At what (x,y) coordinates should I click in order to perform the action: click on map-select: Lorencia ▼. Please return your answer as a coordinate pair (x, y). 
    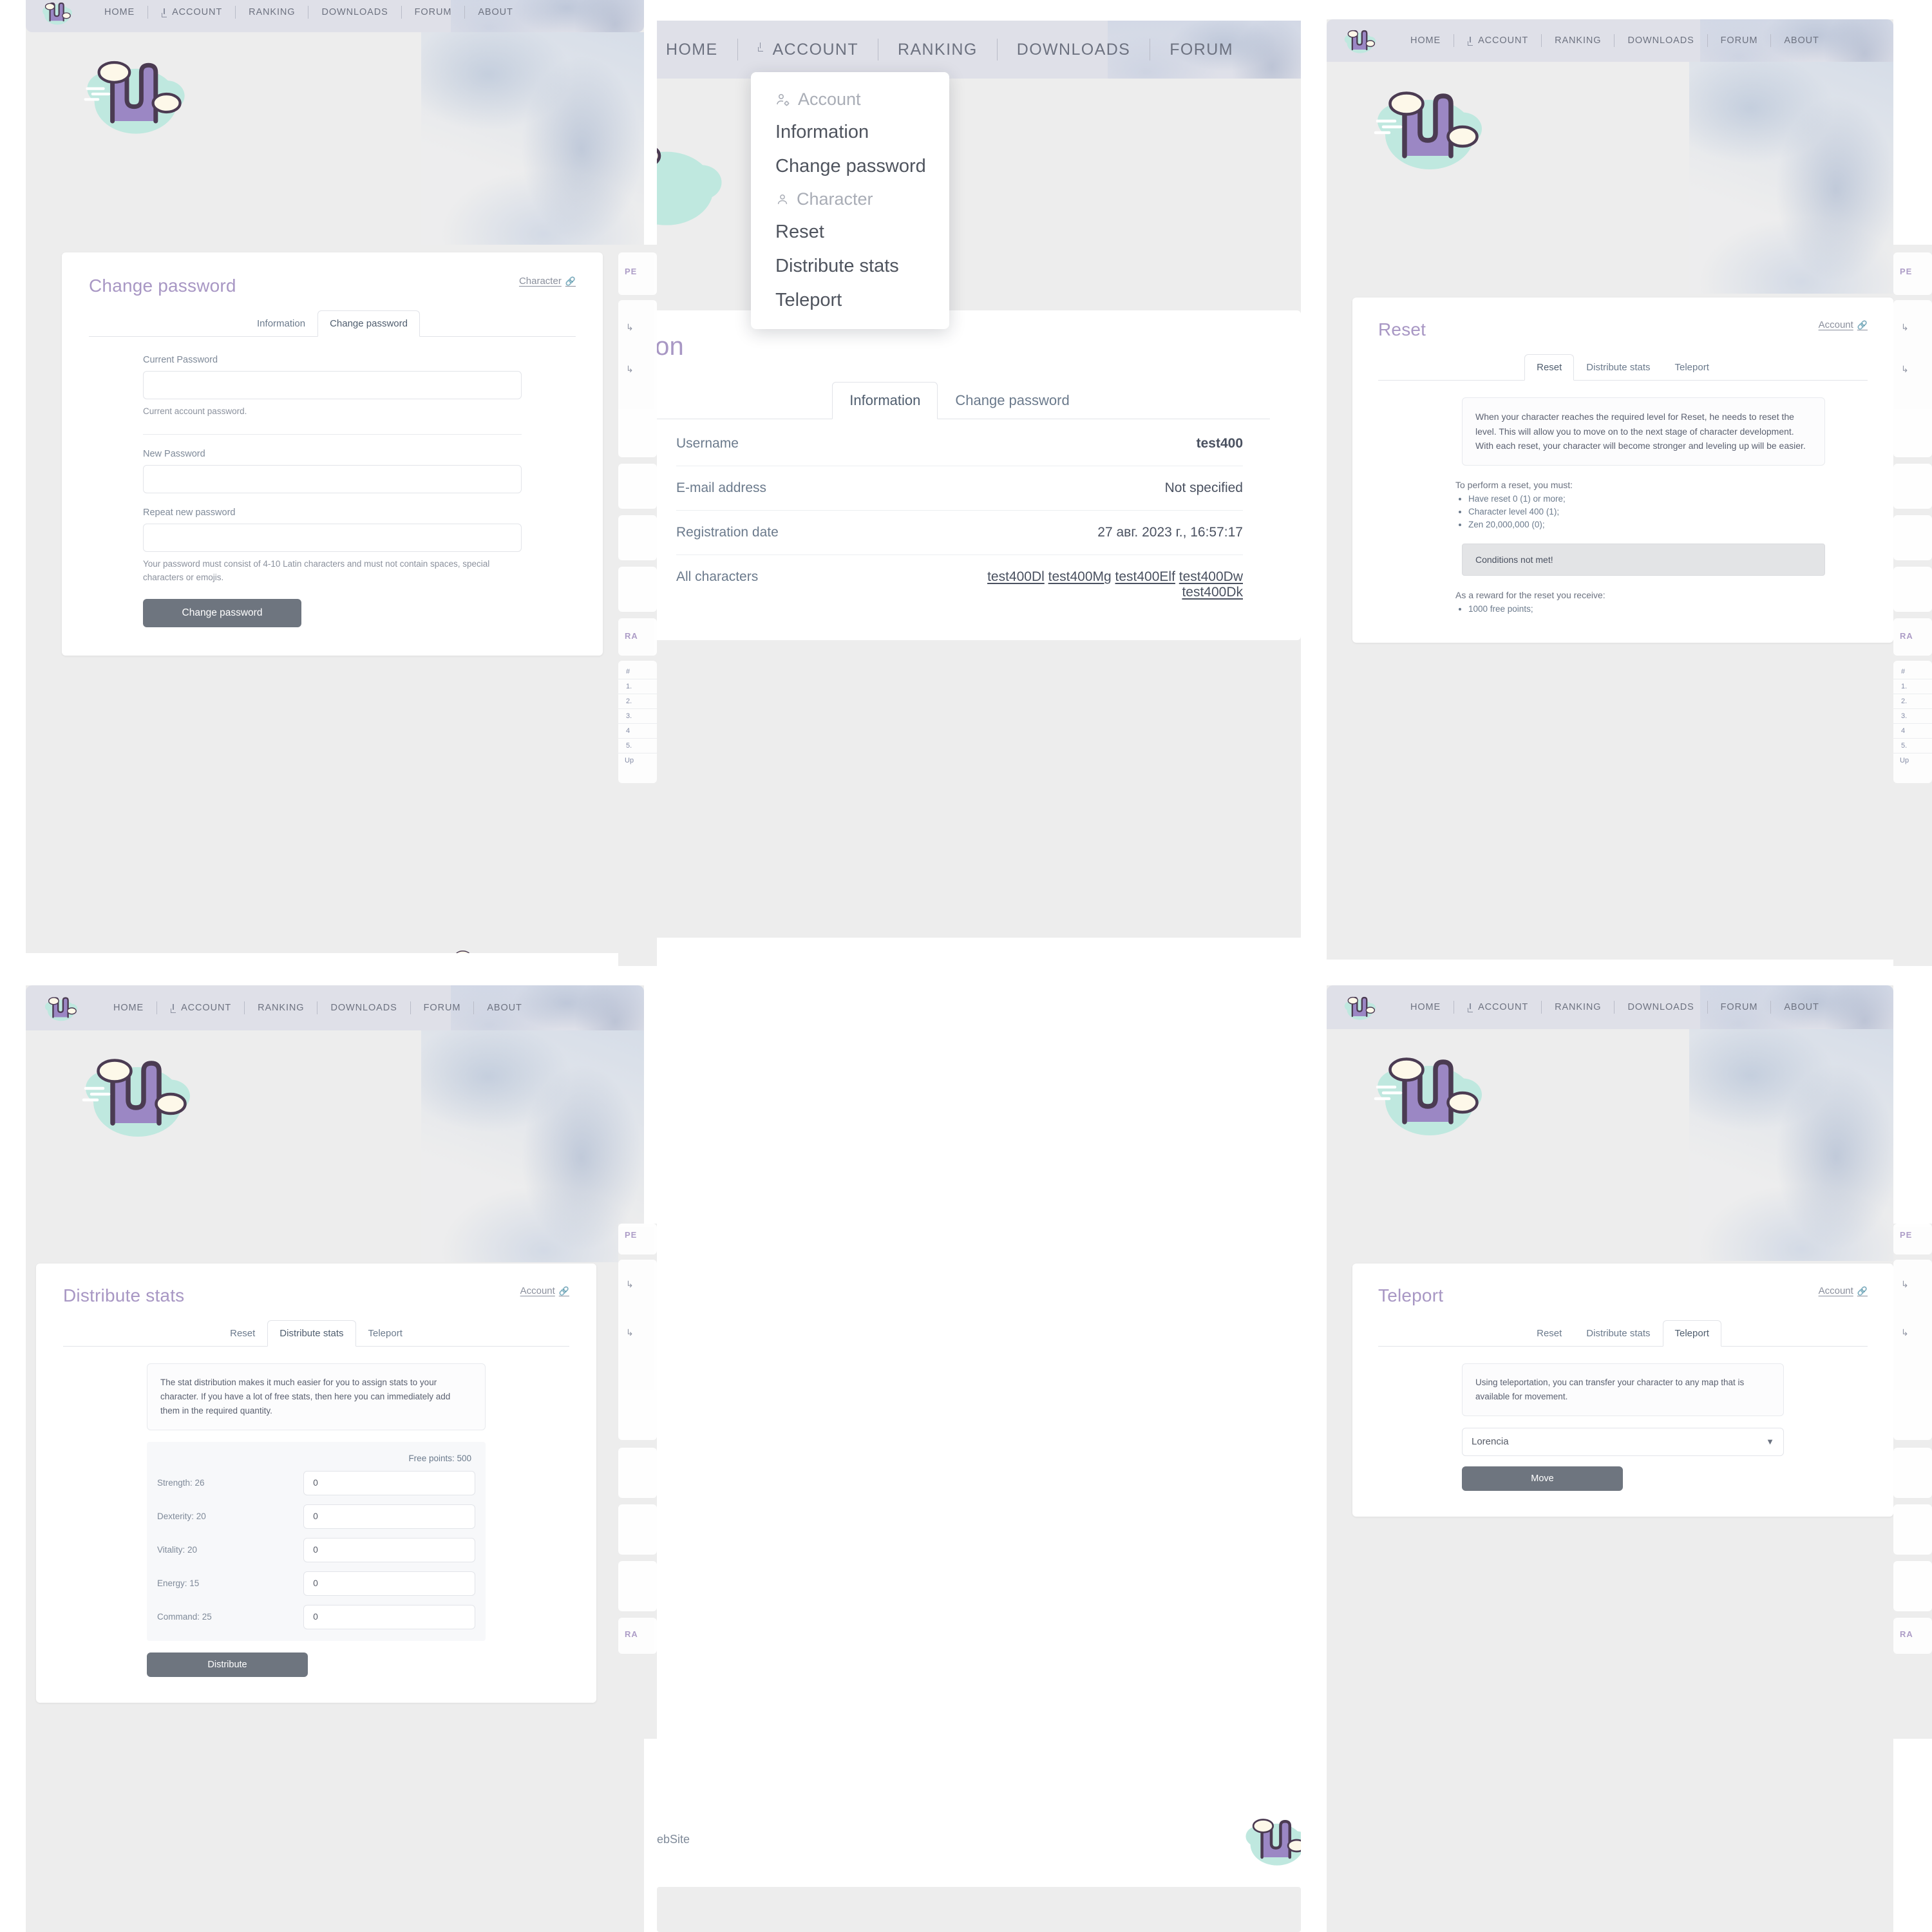
    Looking at the image, I should click on (1623, 1442).